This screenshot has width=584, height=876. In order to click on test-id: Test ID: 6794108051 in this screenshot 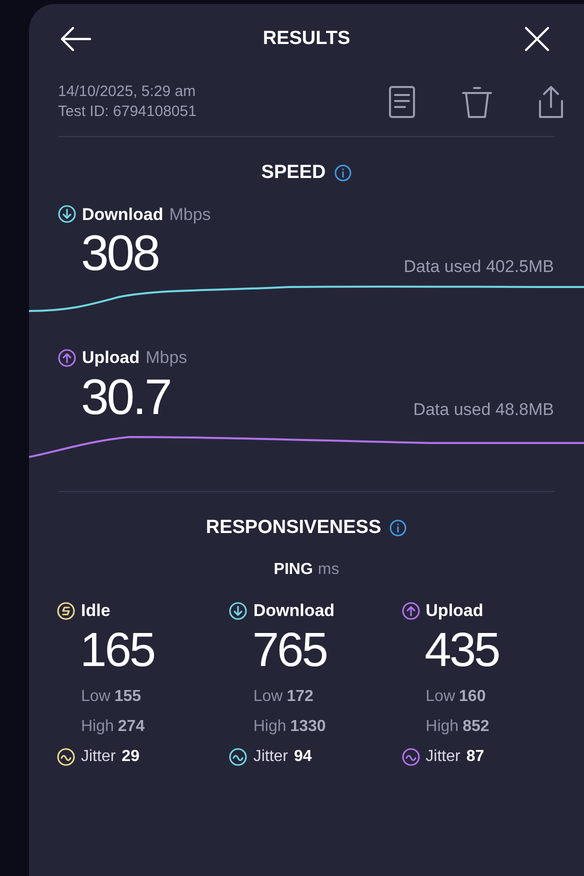, I will do `click(127, 112)`.